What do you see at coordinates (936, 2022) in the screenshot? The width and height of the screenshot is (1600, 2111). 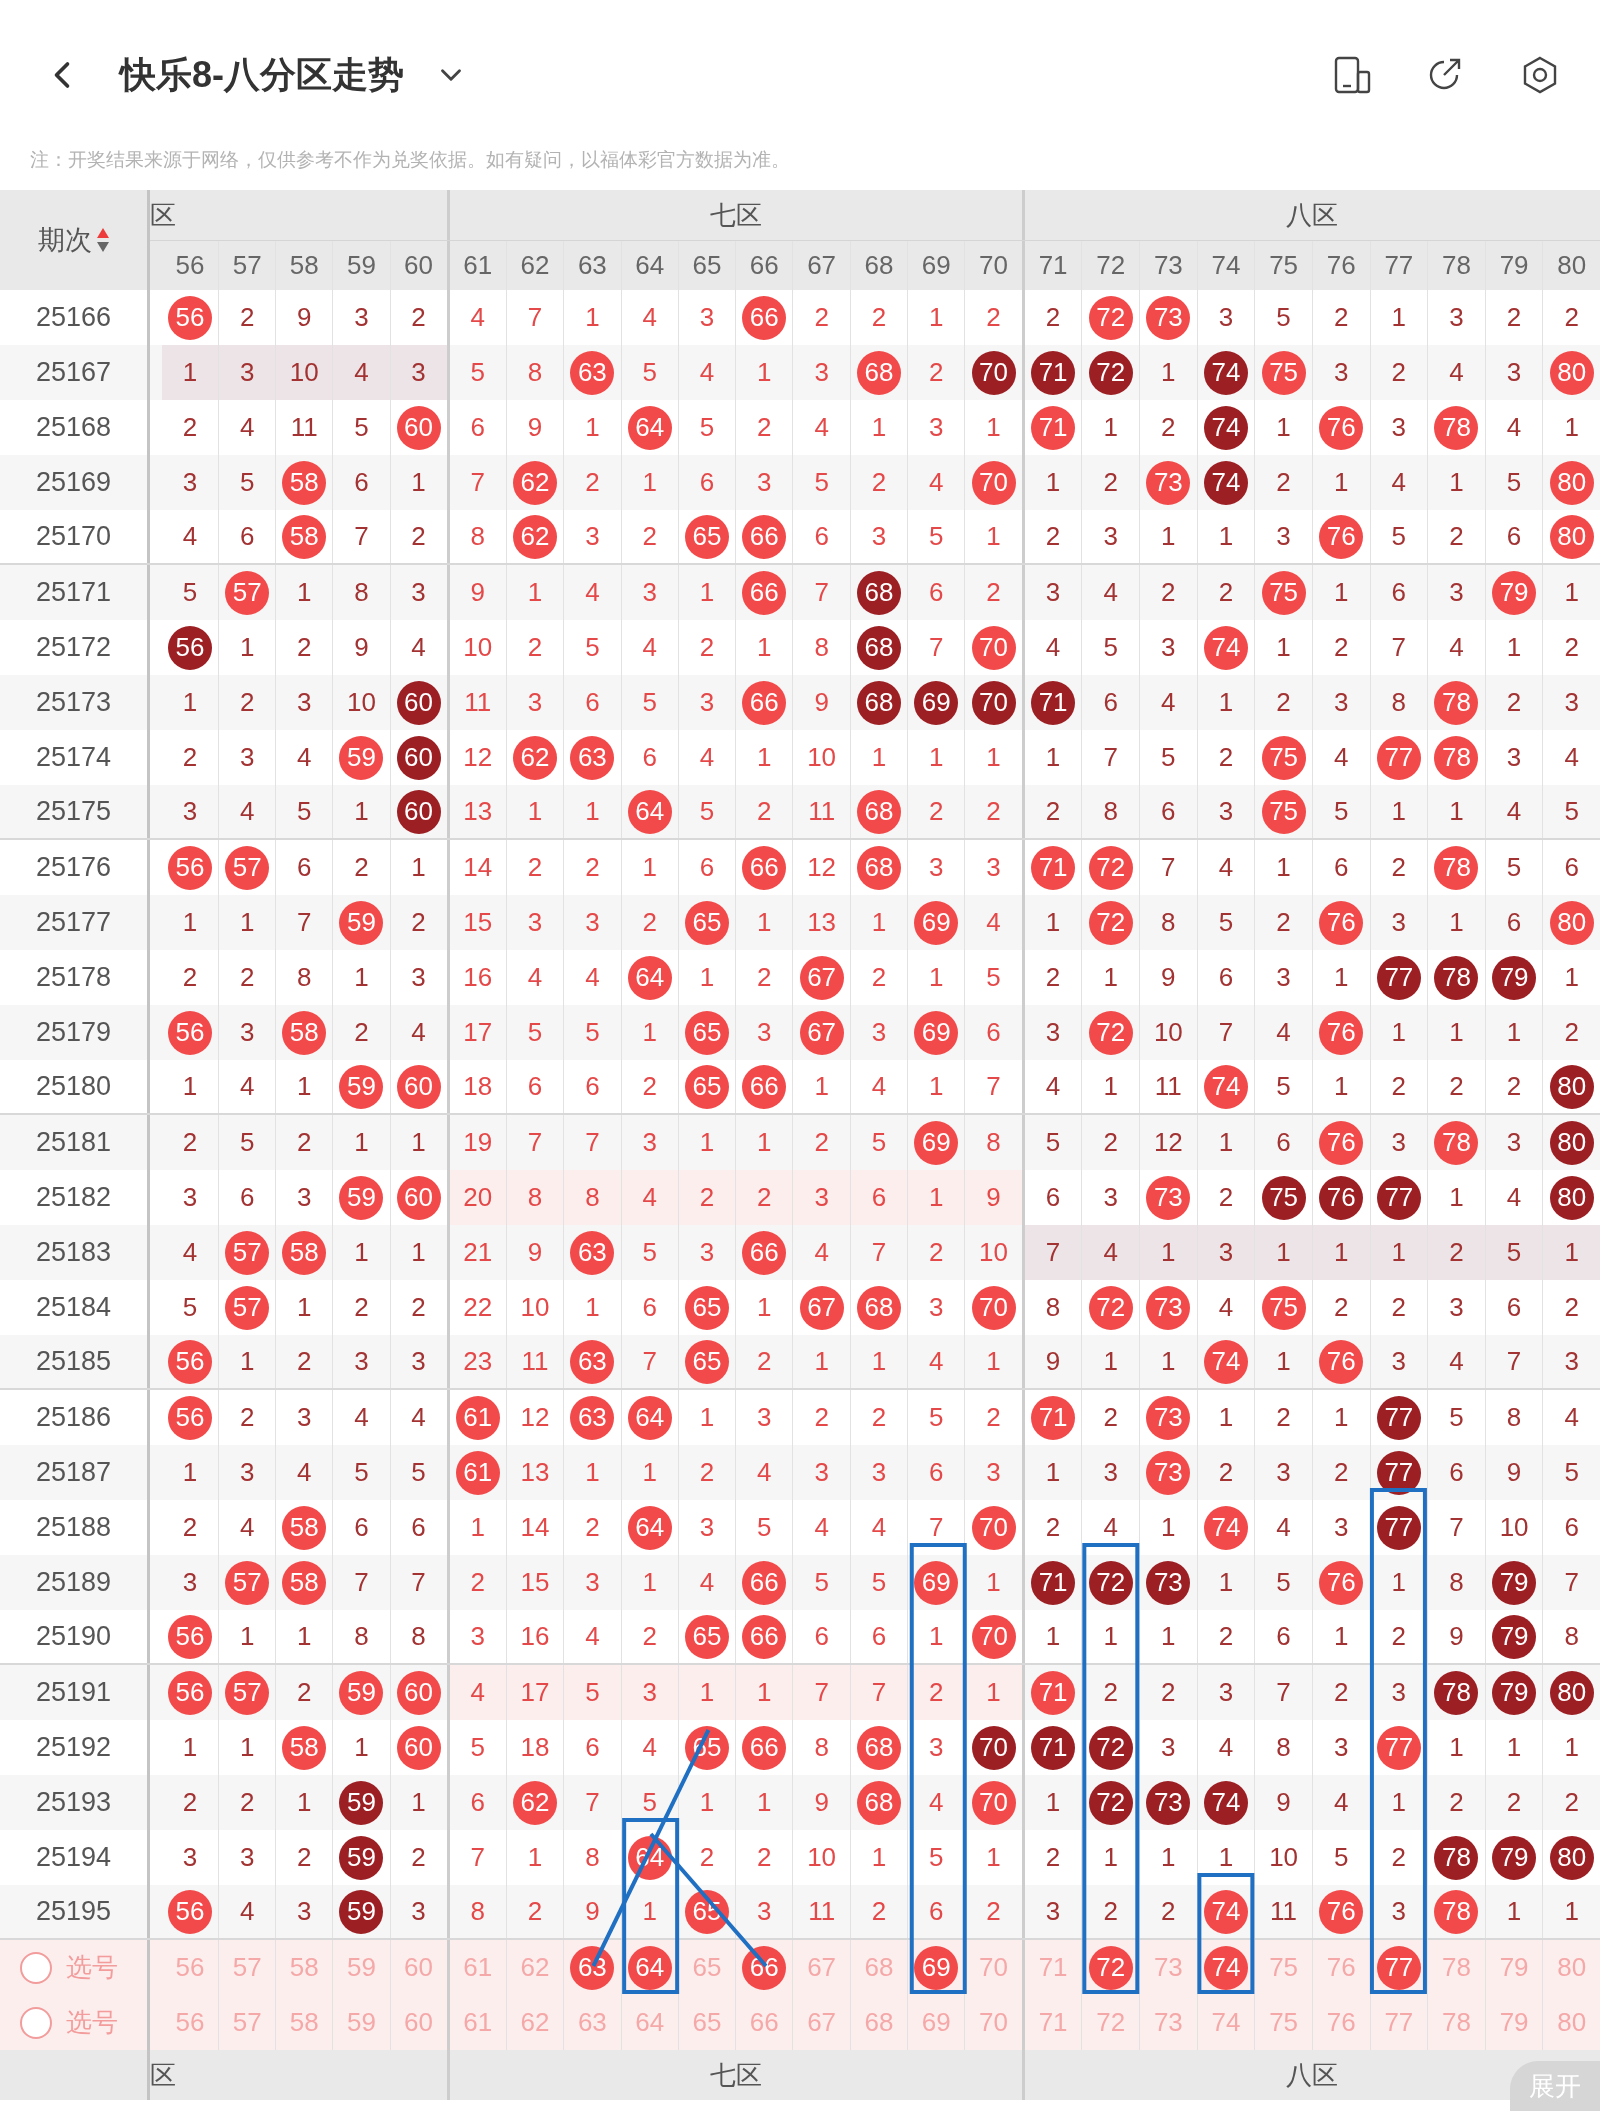 I see `pick-number: 69` at bounding box center [936, 2022].